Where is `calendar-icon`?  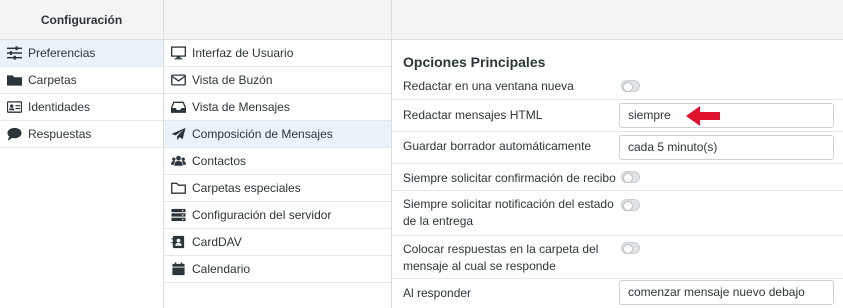
calendar-icon is located at coordinates (178, 269).